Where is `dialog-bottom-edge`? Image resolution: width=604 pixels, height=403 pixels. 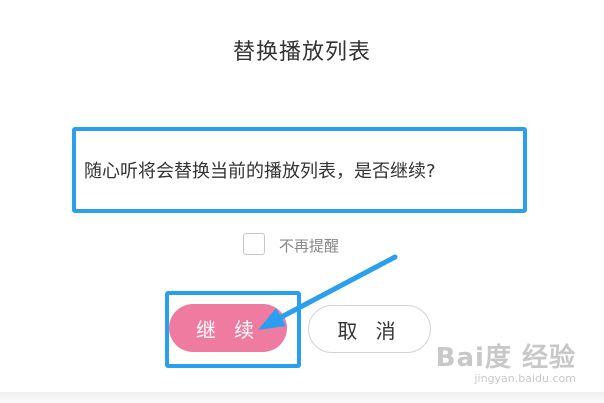 dialog-bottom-edge is located at coordinates (302, 397).